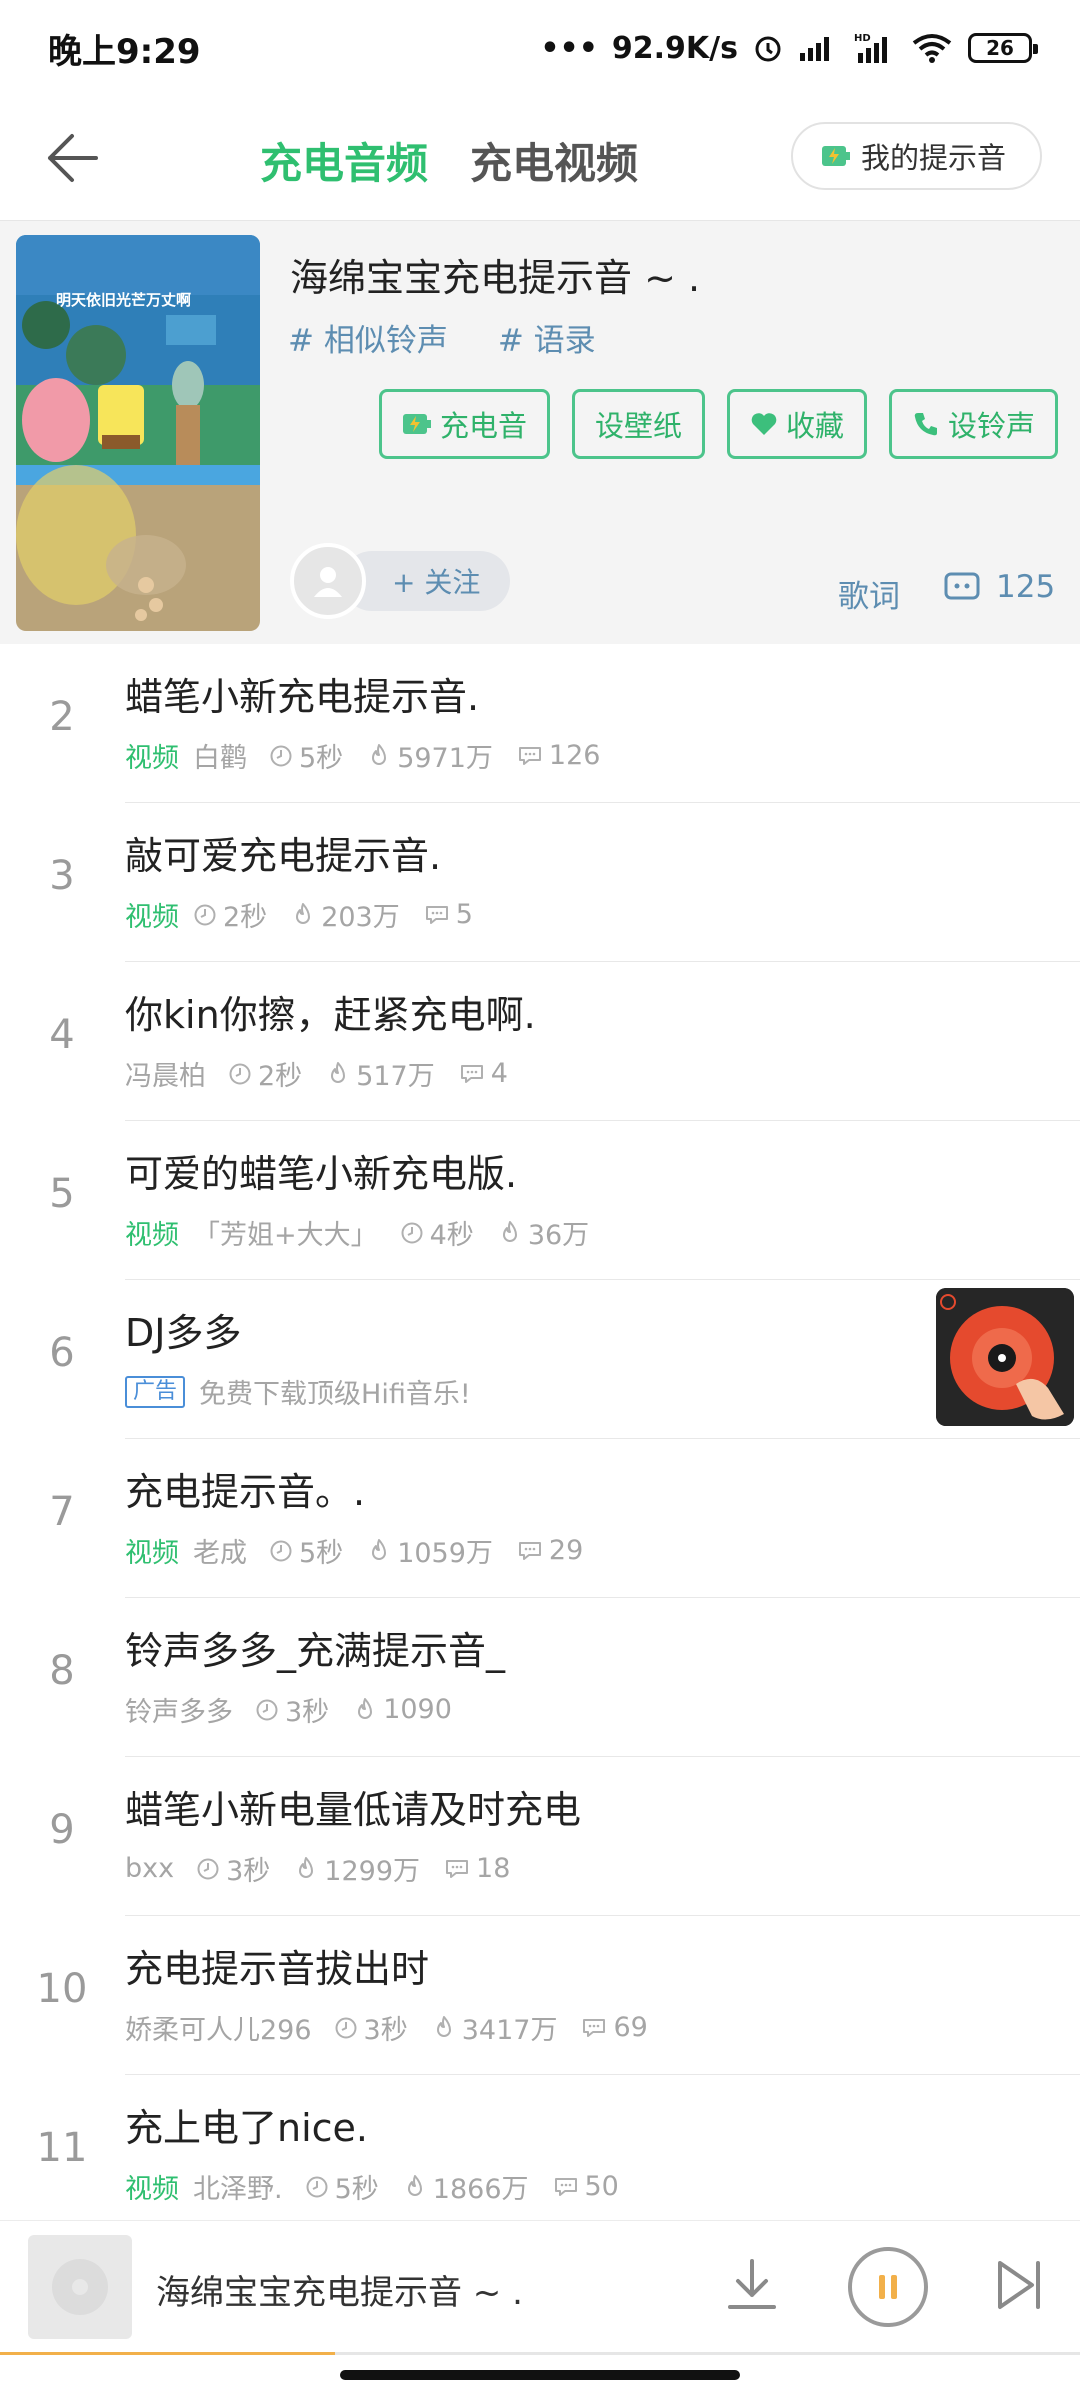 The width and height of the screenshot is (1080, 2400). What do you see at coordinates (540, 1041) in the screenshot?
I see `list-item: 4 你kin你擦，赶紧充电啊. 冯晨柏 2秒 517万 4` at bounding box center [540, 1041].